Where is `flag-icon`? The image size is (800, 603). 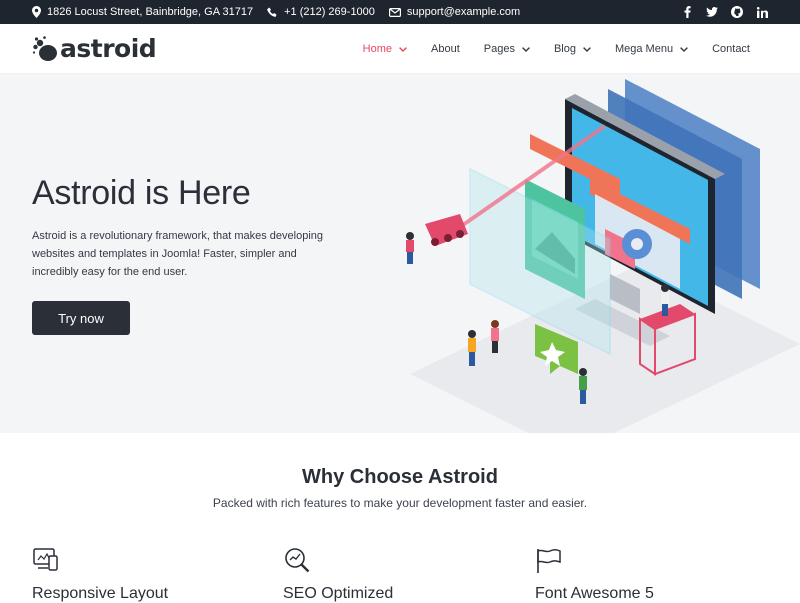 flag-icon is located at coordinates (549, 561).